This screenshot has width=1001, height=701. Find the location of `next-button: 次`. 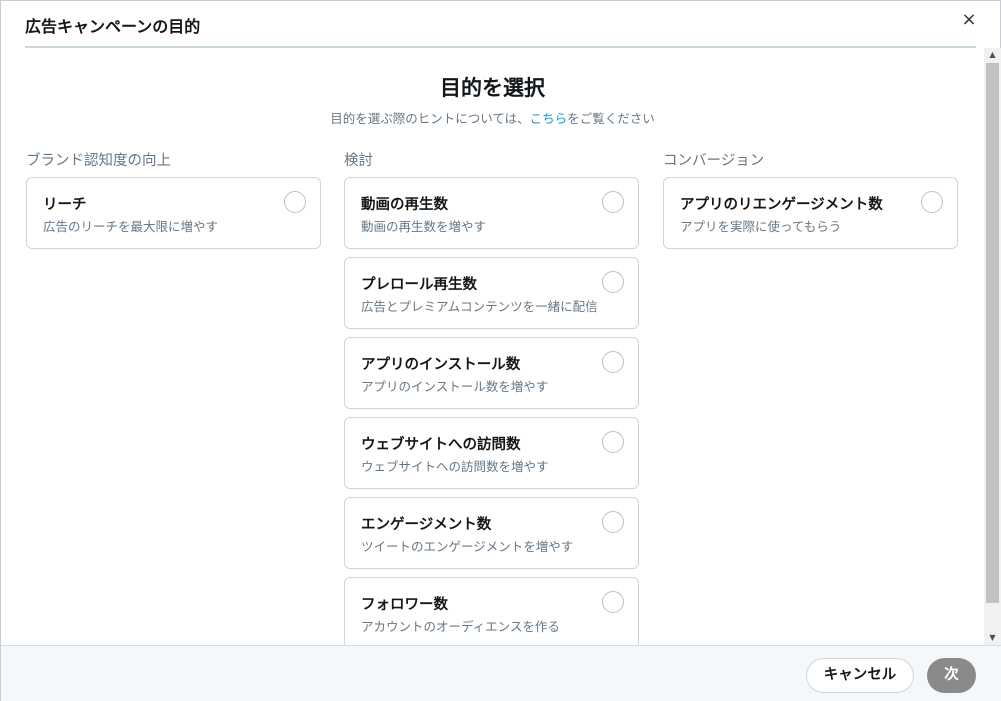

next-button: 次 is located at coordinates (951, 675).